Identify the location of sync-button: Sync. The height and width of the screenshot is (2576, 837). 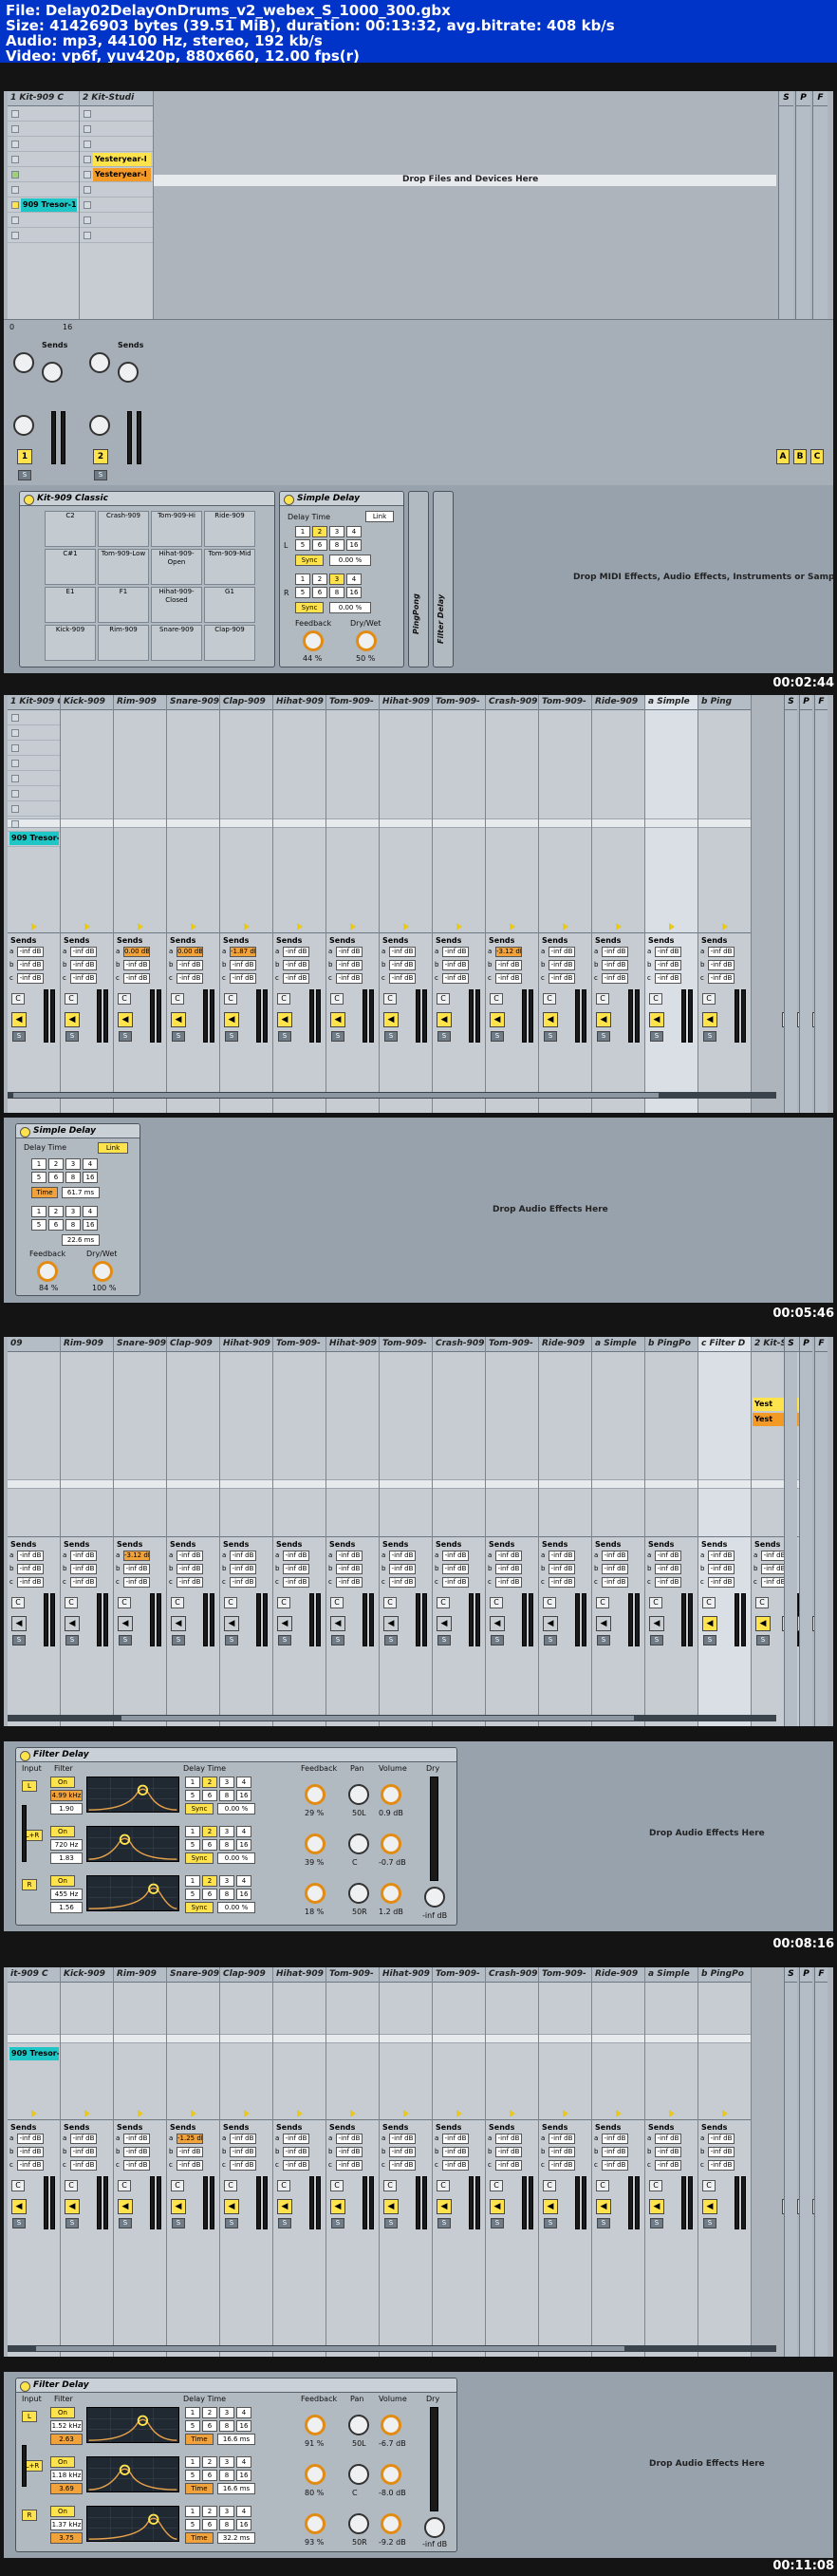
(309, 560).